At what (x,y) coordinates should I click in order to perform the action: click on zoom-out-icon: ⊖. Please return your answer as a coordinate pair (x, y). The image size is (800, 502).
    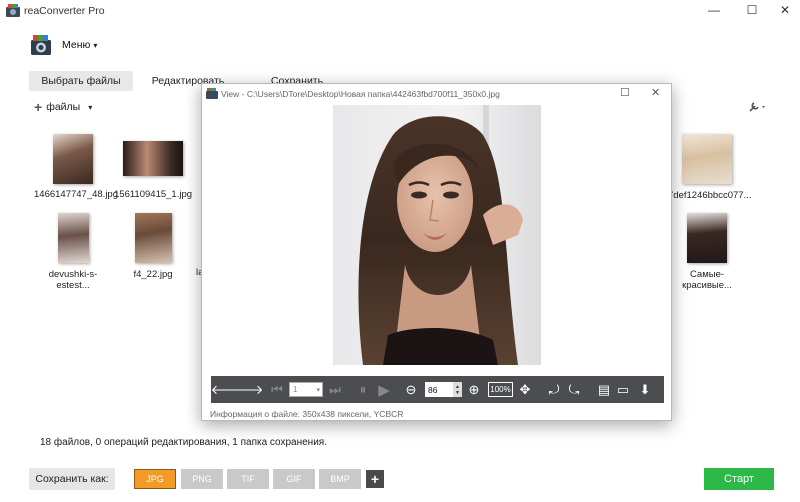
    Looking at the image, I should click on (411, 389).